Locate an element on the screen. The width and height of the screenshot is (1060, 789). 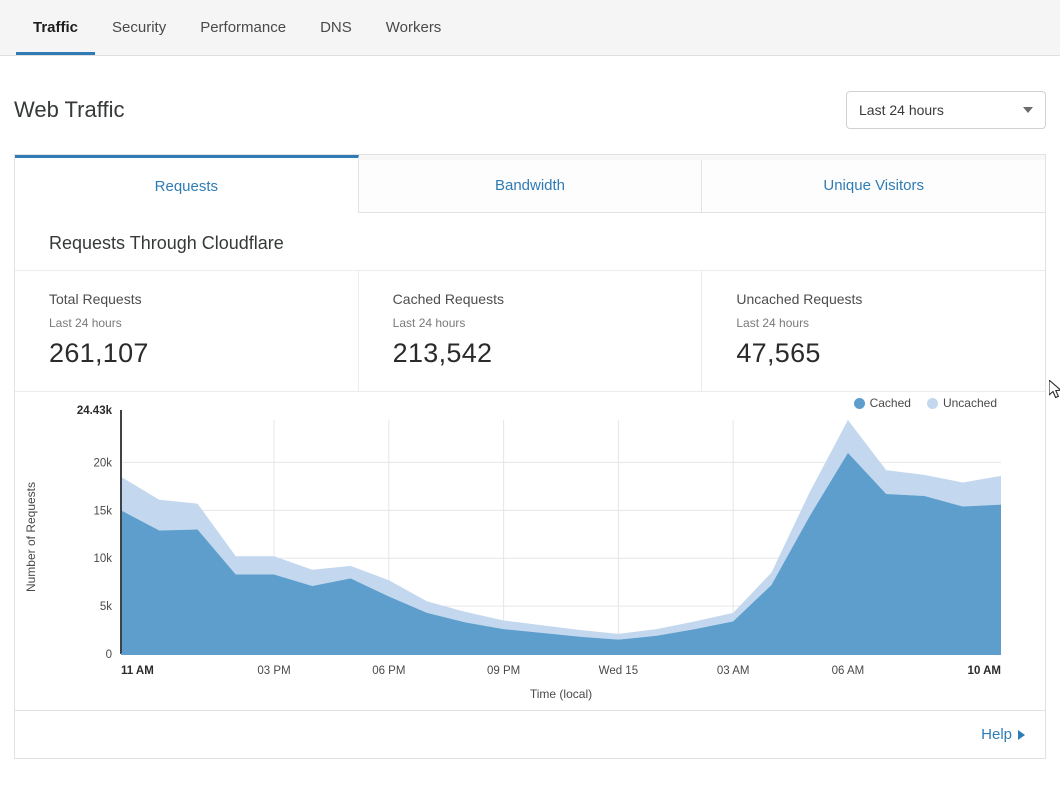
tab-unique-visitors-label: Unique Visitors is located at coordinates (873, 185).